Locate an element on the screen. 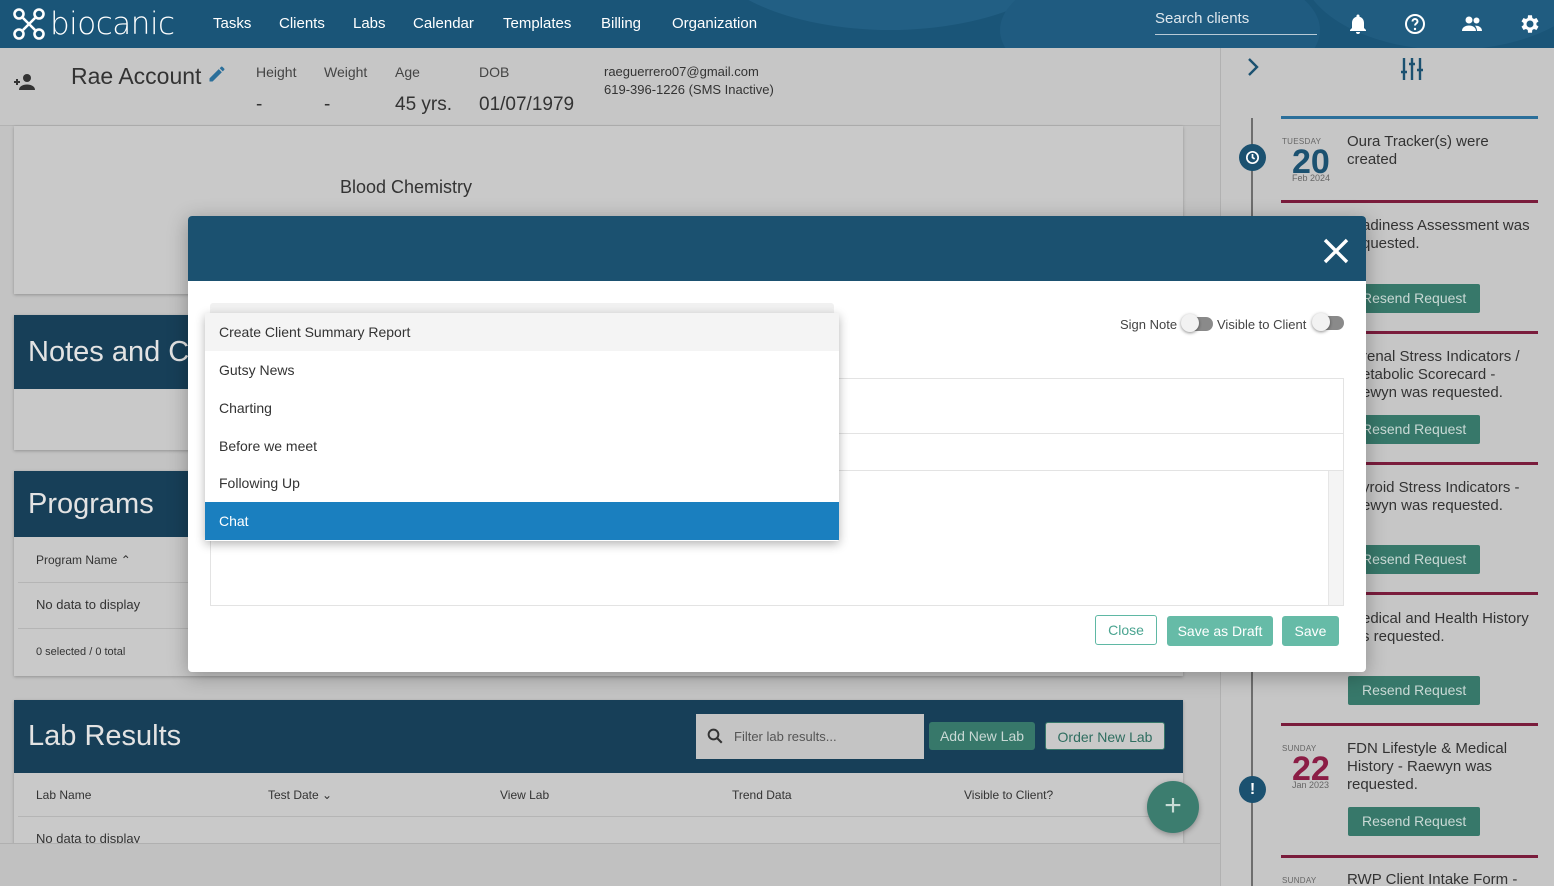 This screenshot has height=886, width=1554. programs-footer: 0 selected / 0 total is located at coordinates (81, 652).